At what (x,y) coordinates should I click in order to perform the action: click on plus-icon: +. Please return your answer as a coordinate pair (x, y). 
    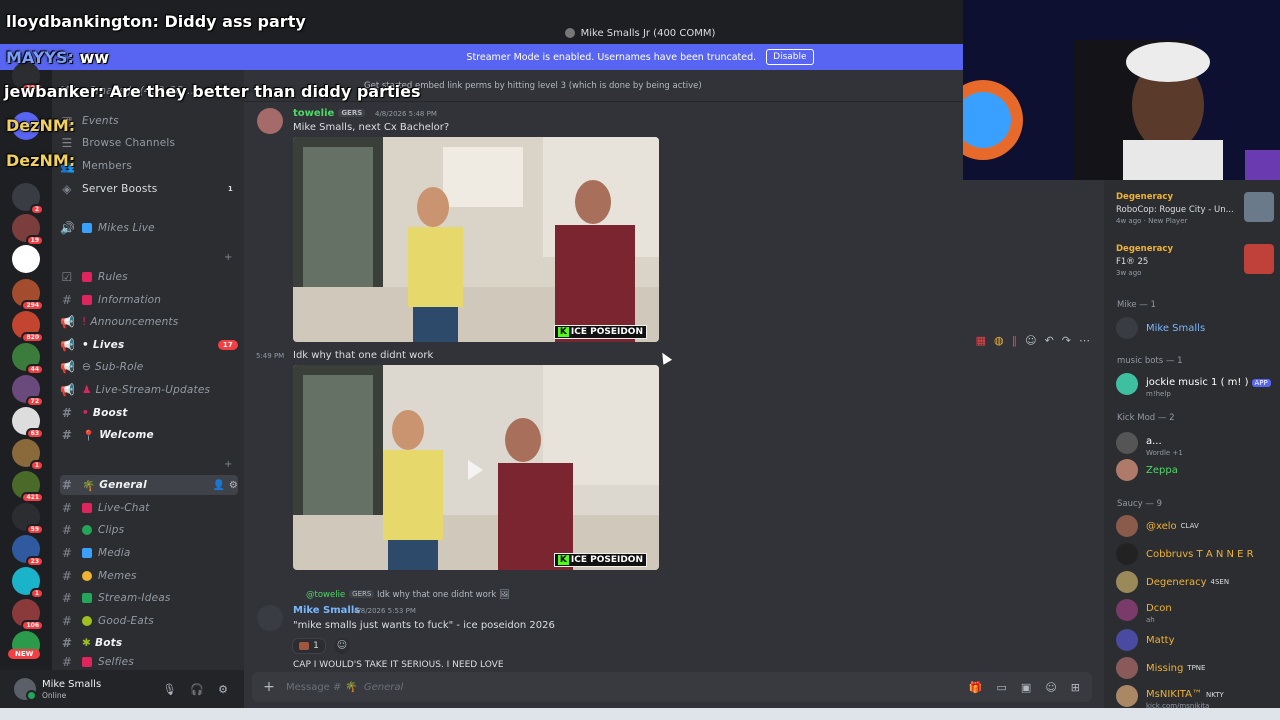
    Looking at the image, I should click on (269, 687).